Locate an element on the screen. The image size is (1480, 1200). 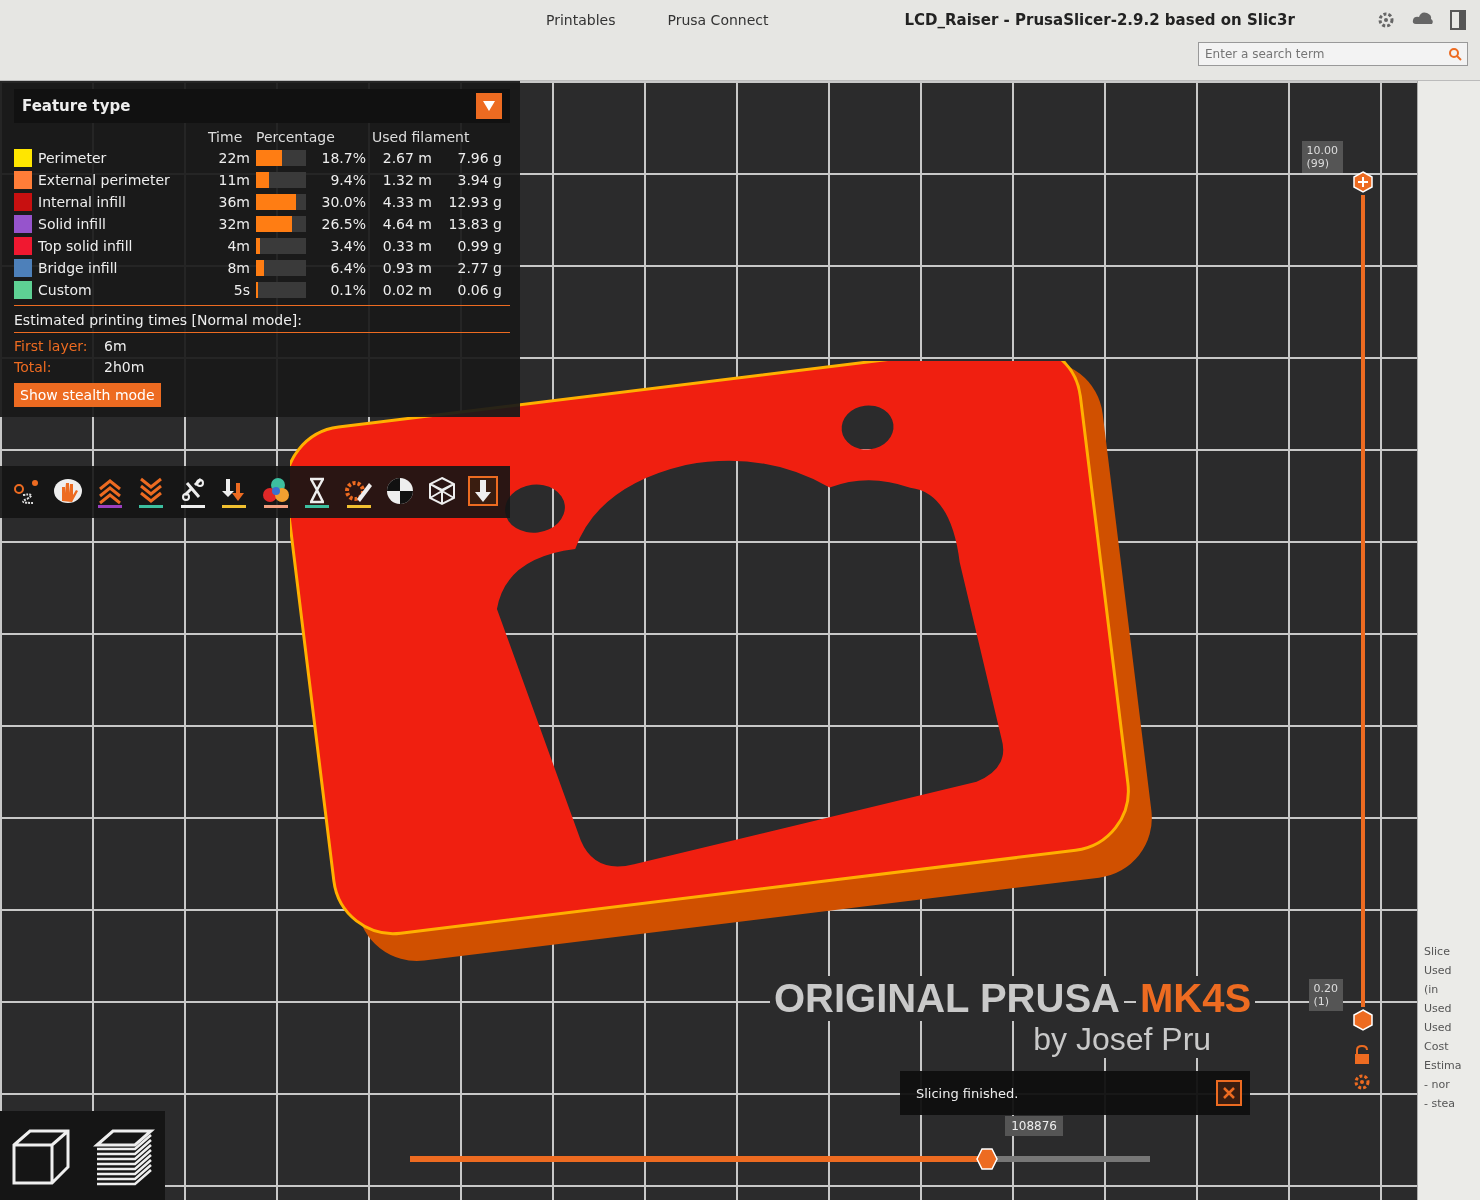
time-label: Total: is located at coordinates (33, 367).